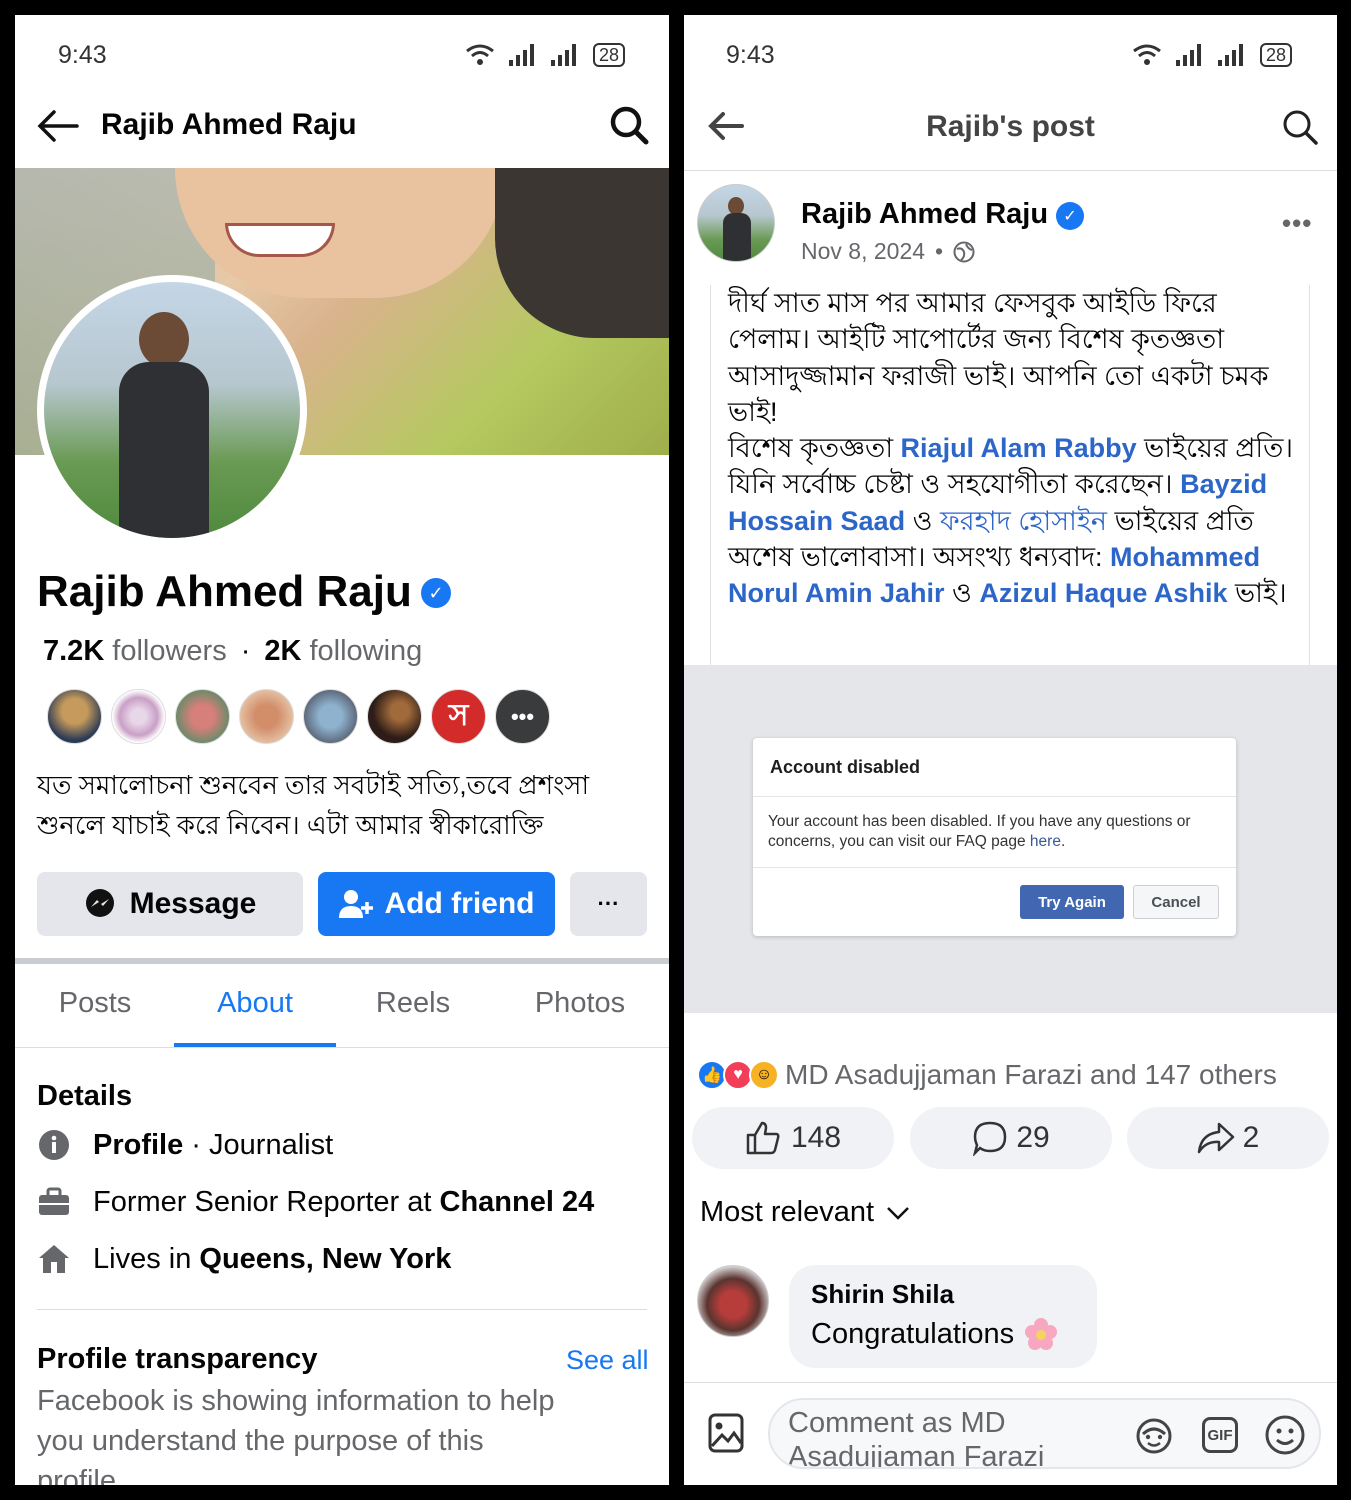  I want to click on flower-emoji-icon, so click(1041, 1334).